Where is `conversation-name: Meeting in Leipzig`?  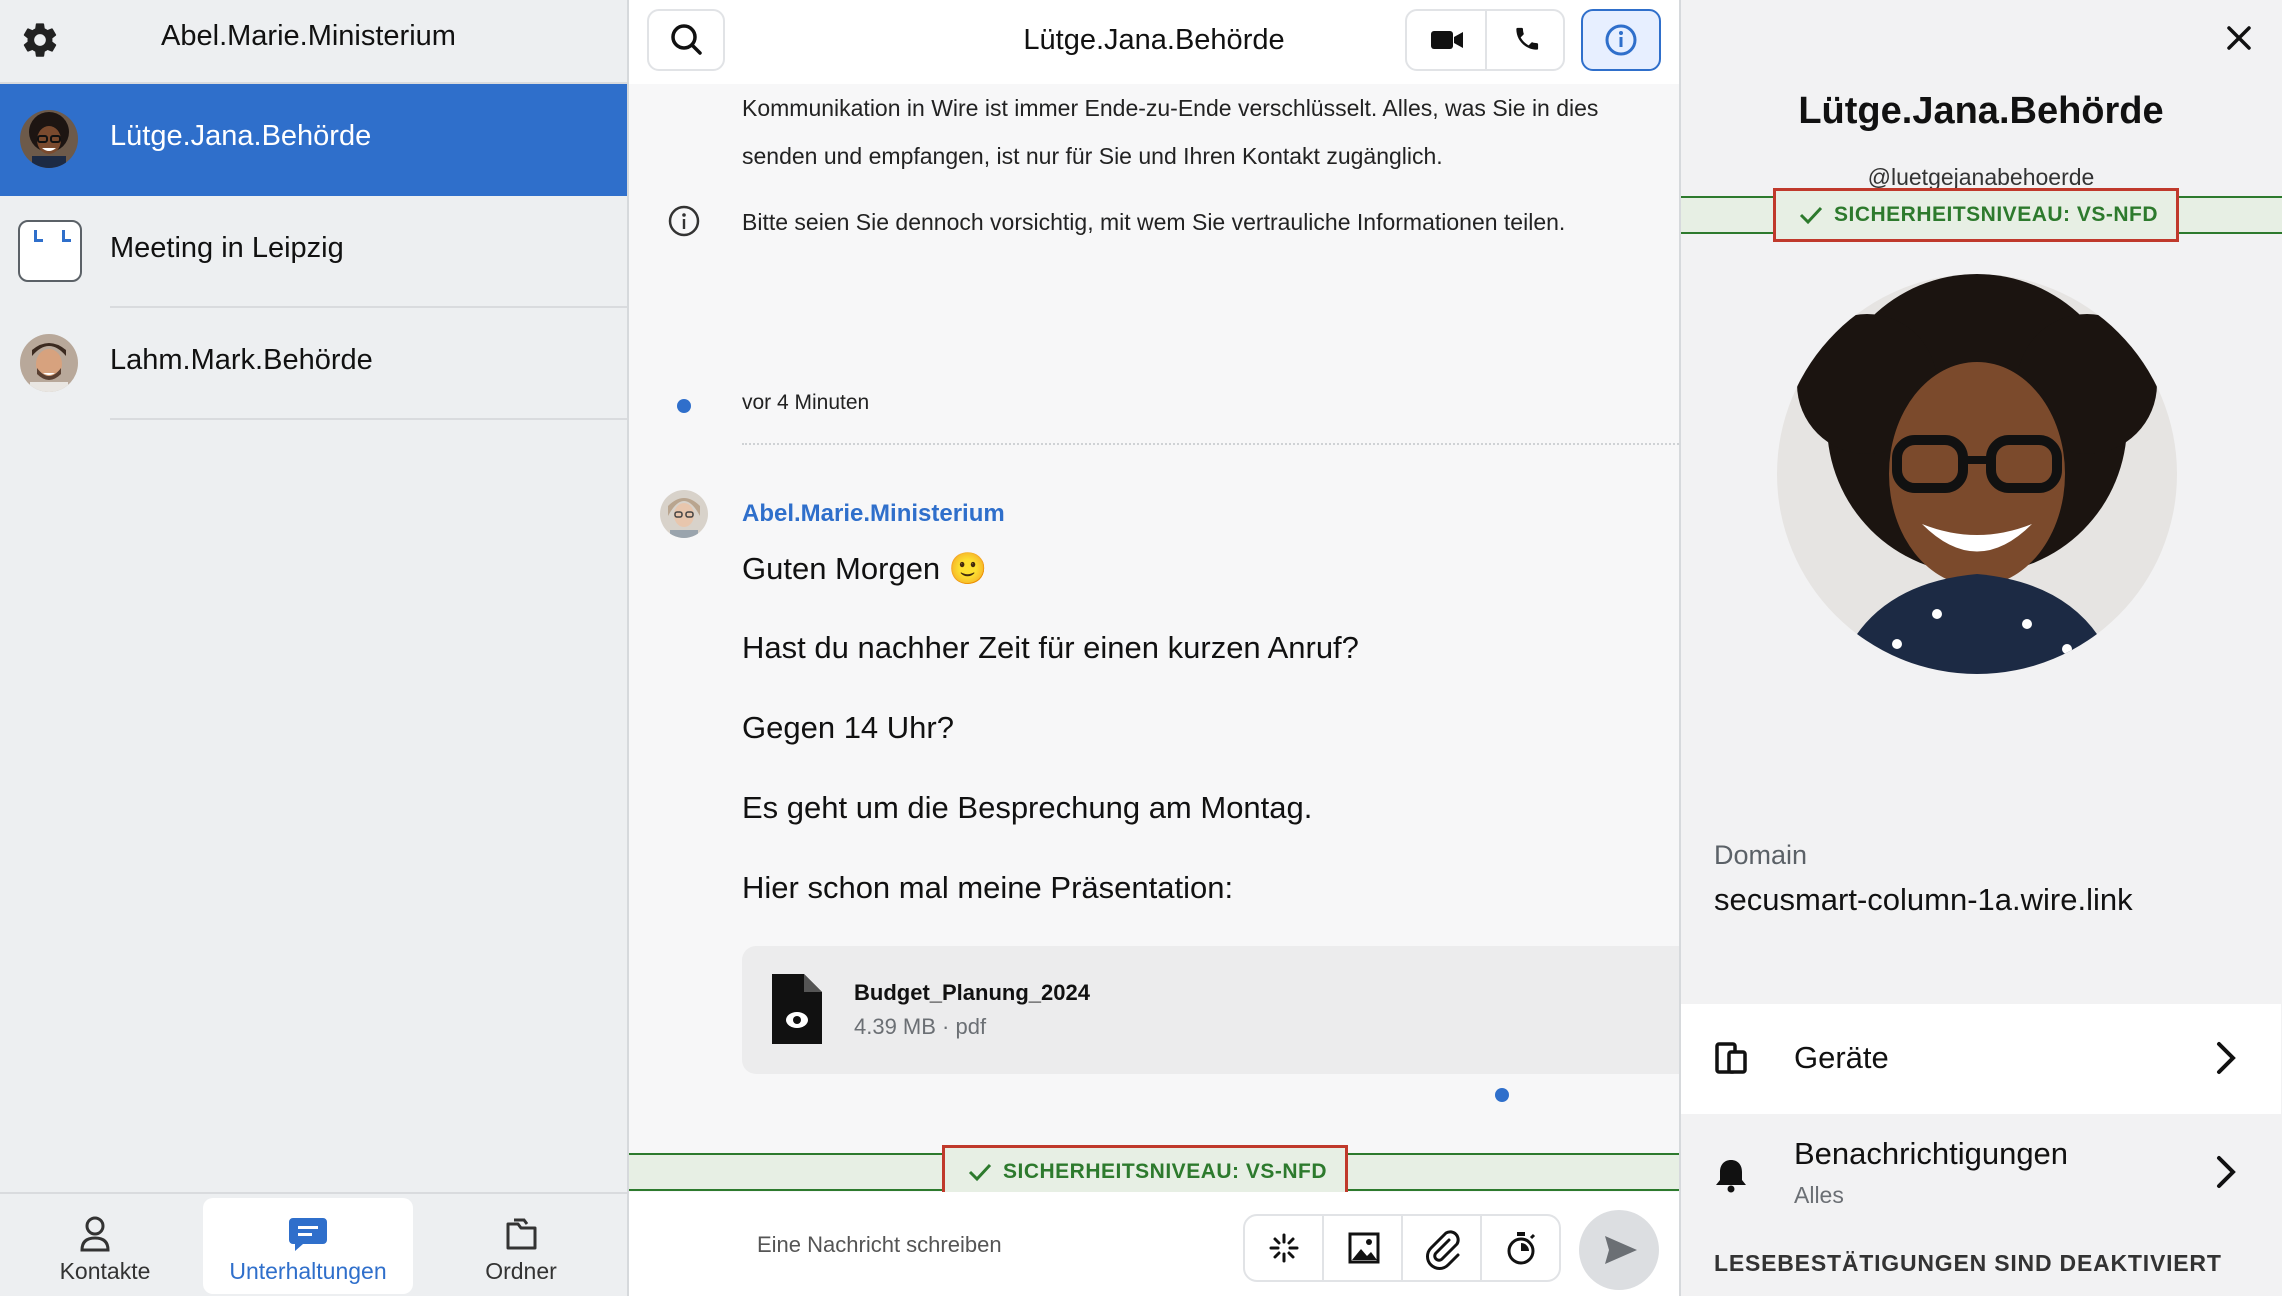
conversation-name: Meeting in Leipzig is located at coordinates (227, 248).